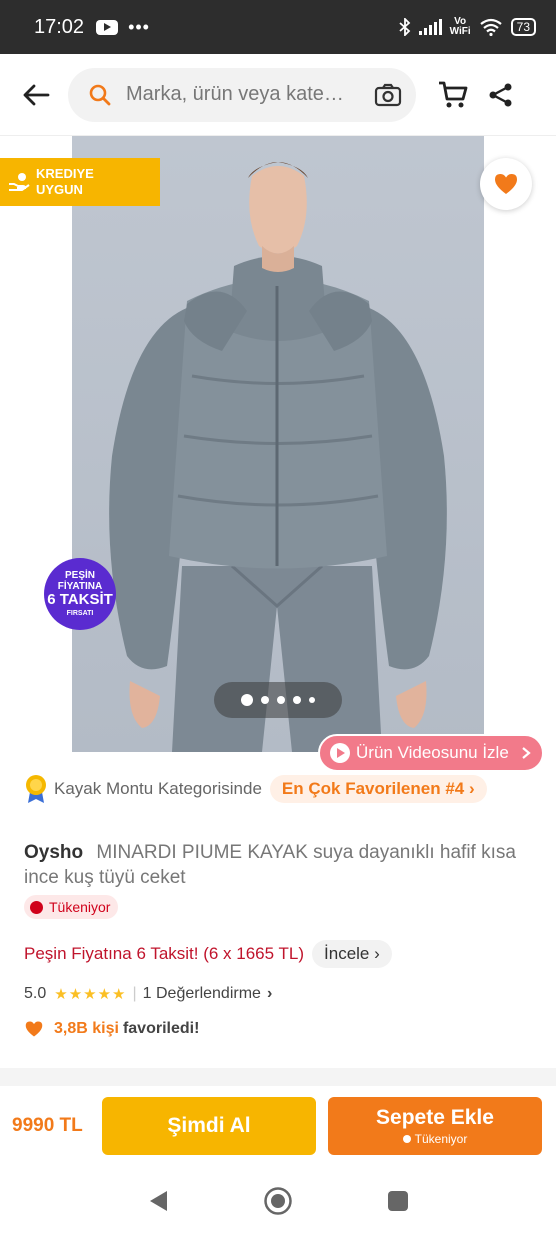 The image size is (556, 1235). I want to click on vowifi-indicator: Vo WiFi, so click(460, 27).